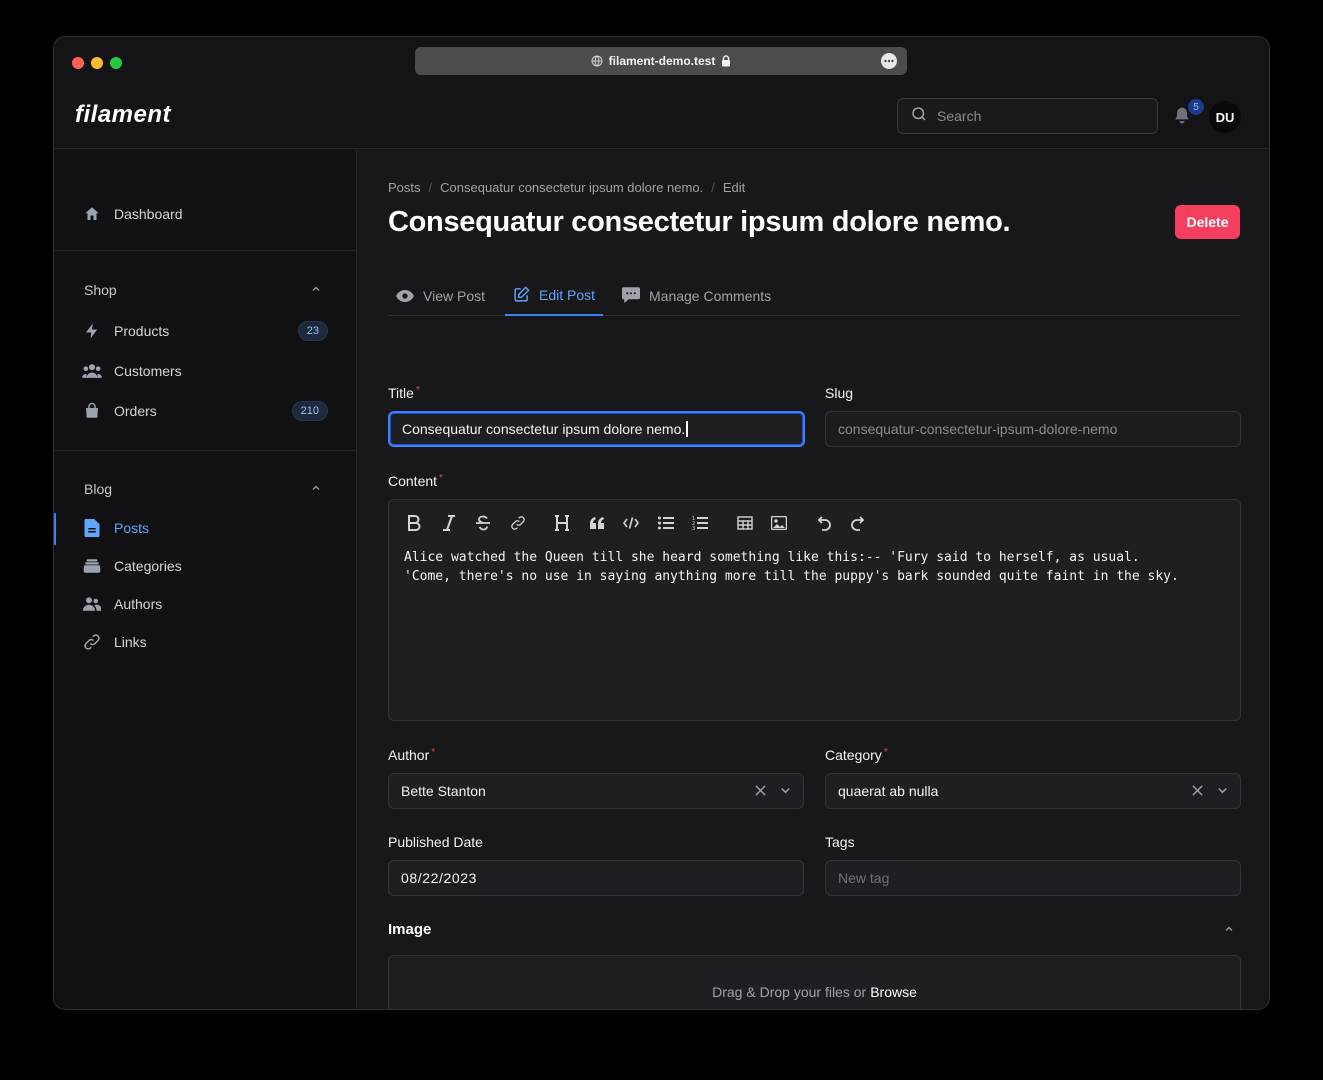  I want to click on sidebar-item-label: Authors, so click(138, 604).